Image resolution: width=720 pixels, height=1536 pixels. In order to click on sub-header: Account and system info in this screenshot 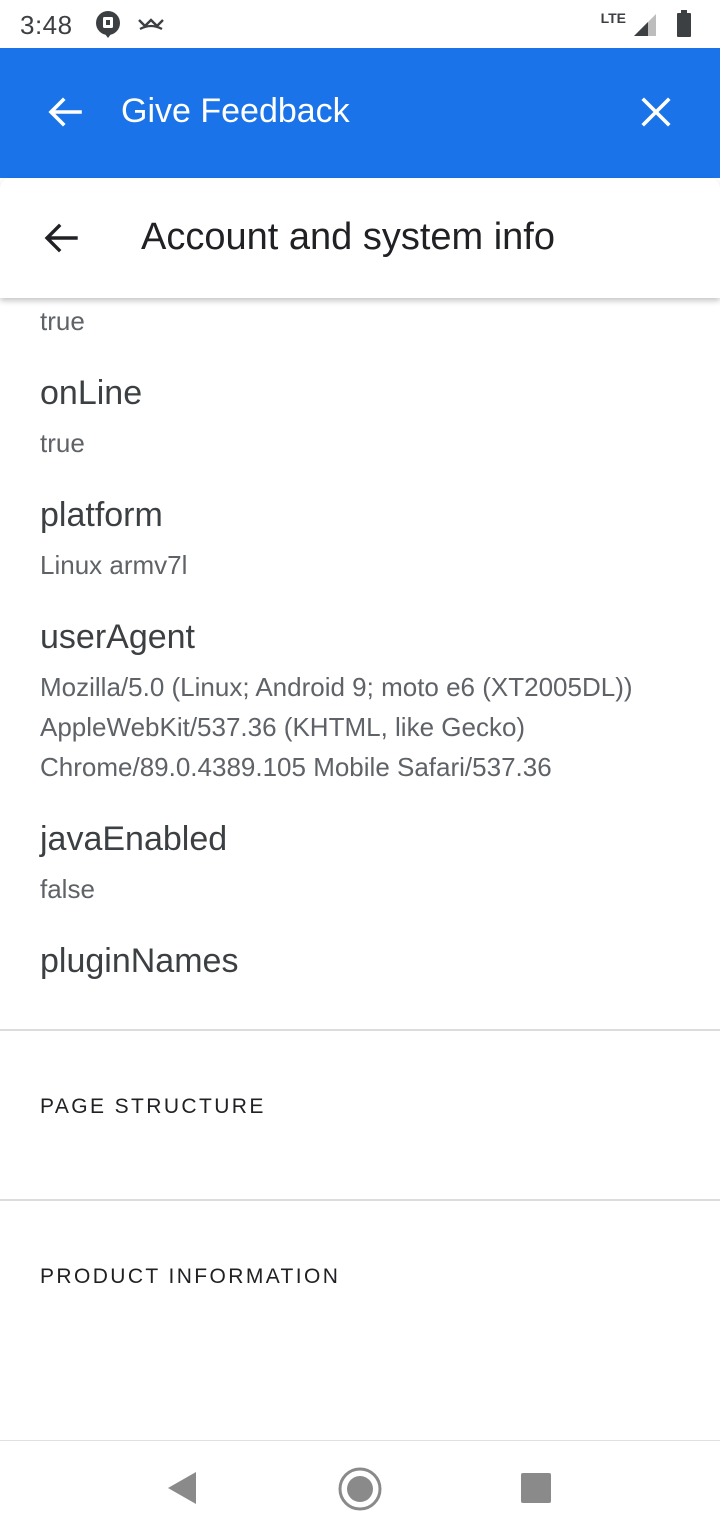, I will do `click(360, 238)`.